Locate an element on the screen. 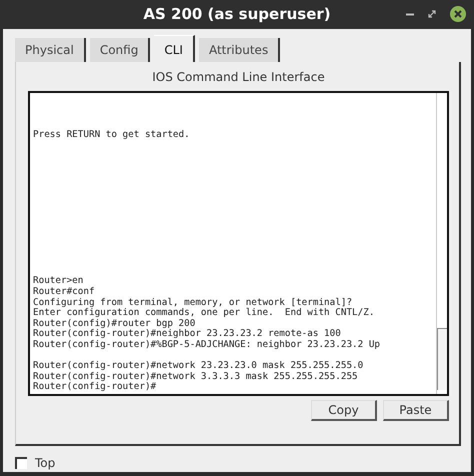 Image resolution: width=474 pixels, height=476 pixels. minimize-icon is located at coordinates (410, 14).